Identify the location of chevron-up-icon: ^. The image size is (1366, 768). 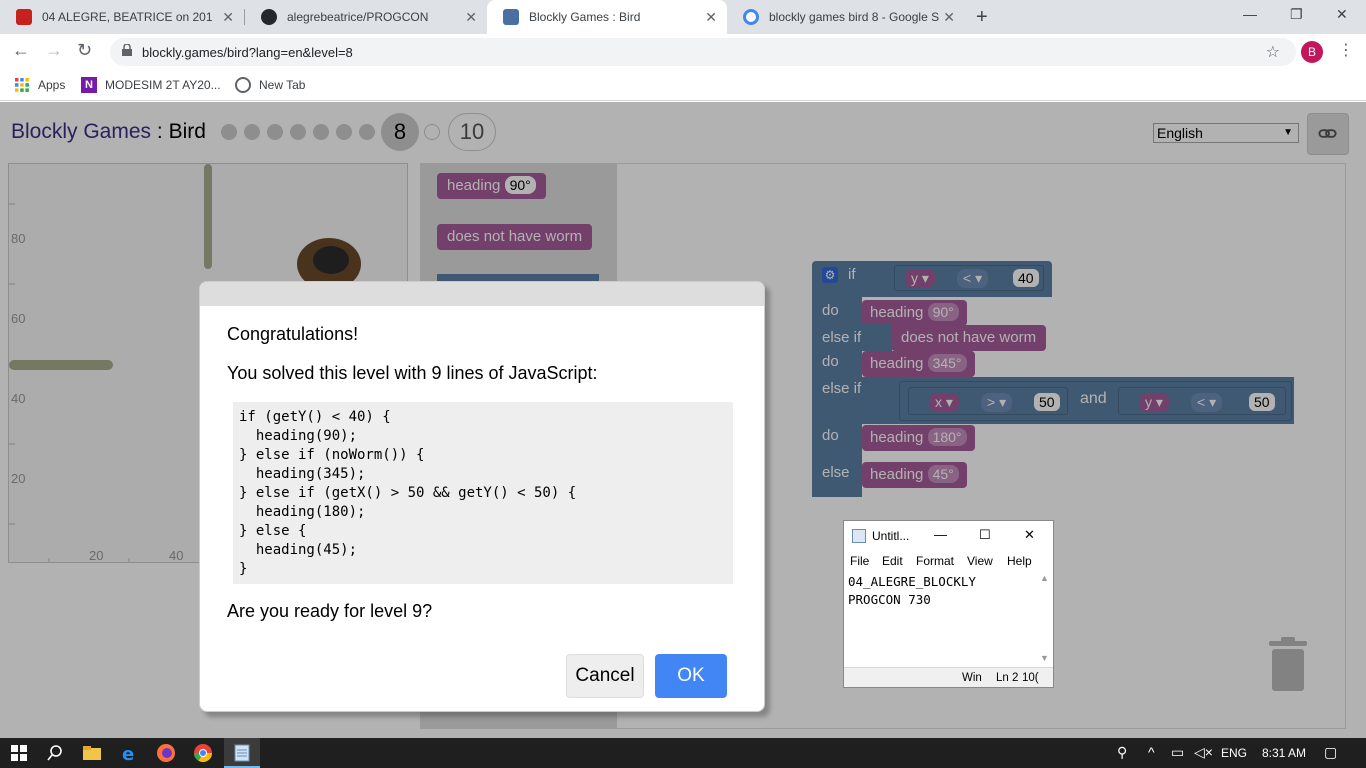
(1151, 752).